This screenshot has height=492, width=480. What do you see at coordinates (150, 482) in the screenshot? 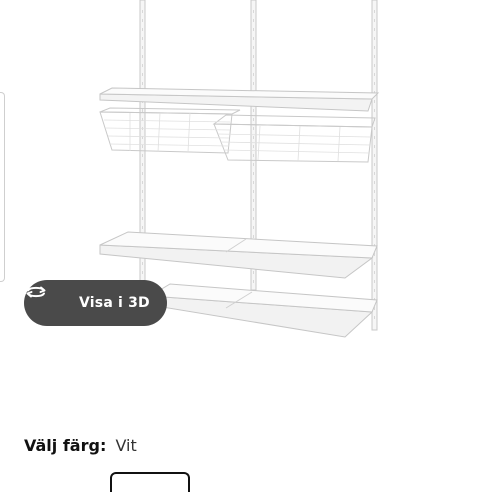
I see `color-swatch-selected` at bounding box center [150, 482].